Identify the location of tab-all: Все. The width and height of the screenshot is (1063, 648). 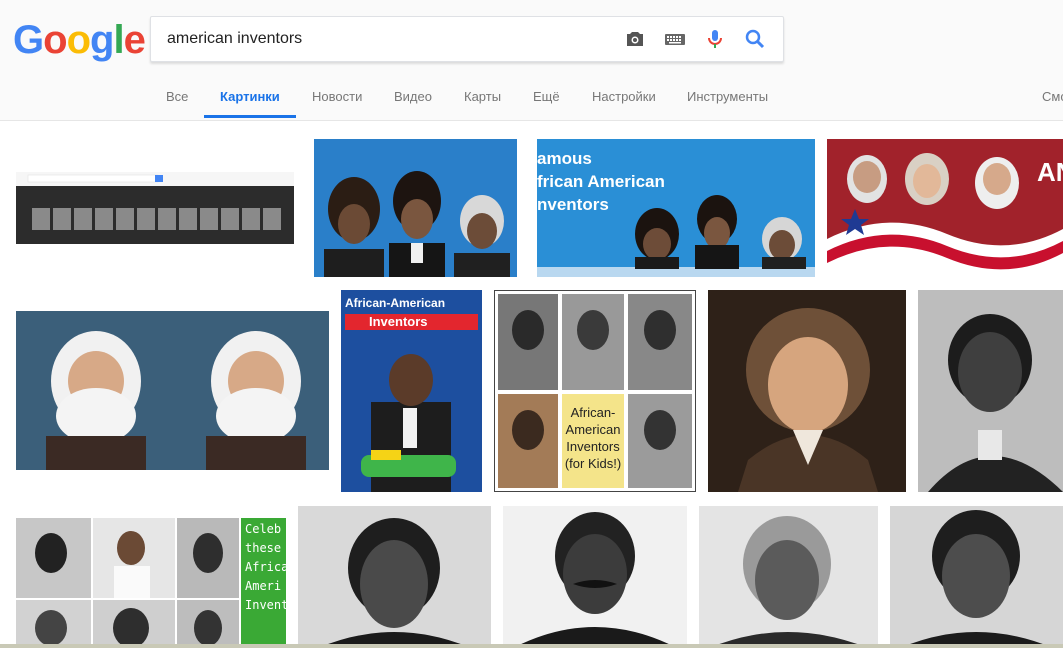
(177, 97).